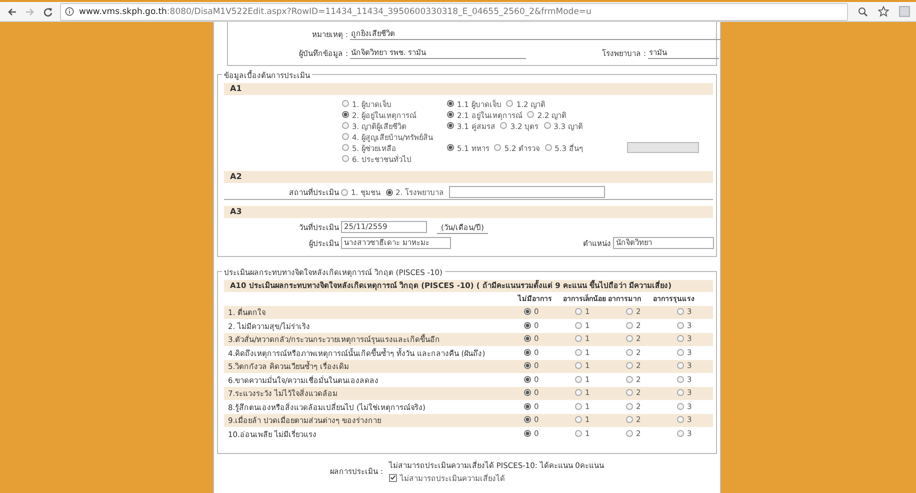 This screenshot has width=916, height=493. What do you see at coordinates (904, 11) in the screenshot?
I see `extension-icon` at bounding box center [904, 11].